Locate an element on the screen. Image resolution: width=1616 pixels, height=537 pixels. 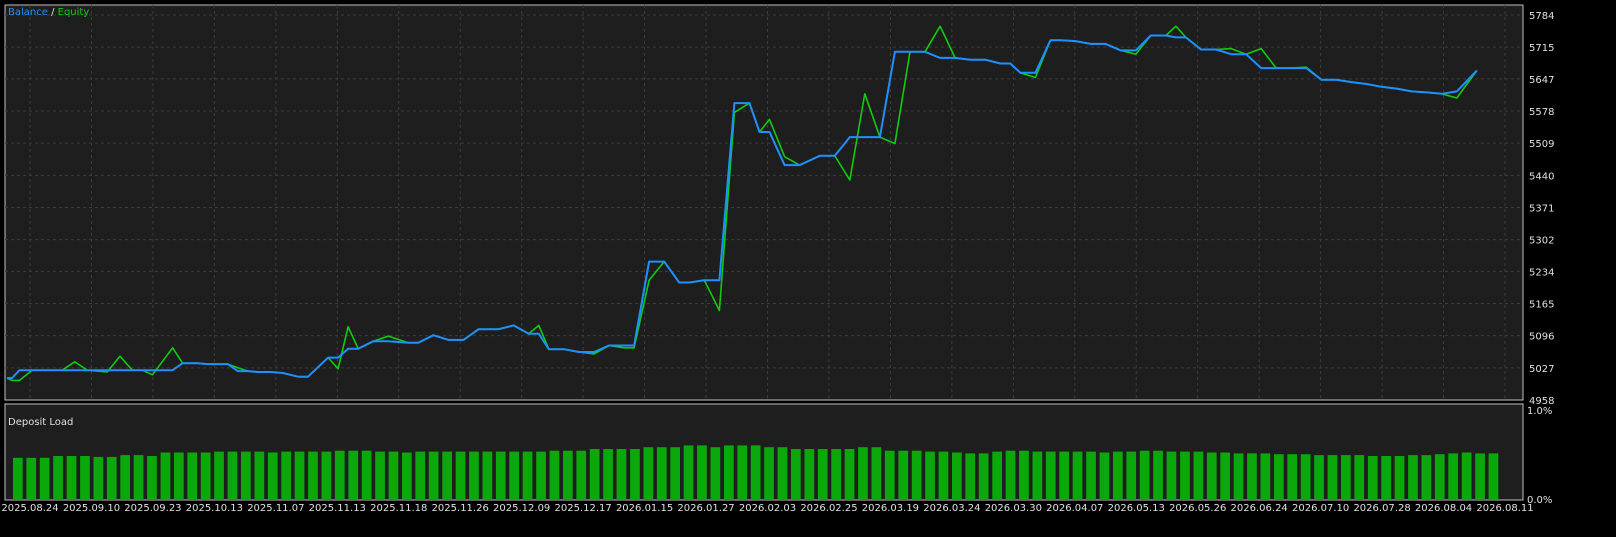
x-tick-label: 2025.11.26 is located at coordinates (460, 508).